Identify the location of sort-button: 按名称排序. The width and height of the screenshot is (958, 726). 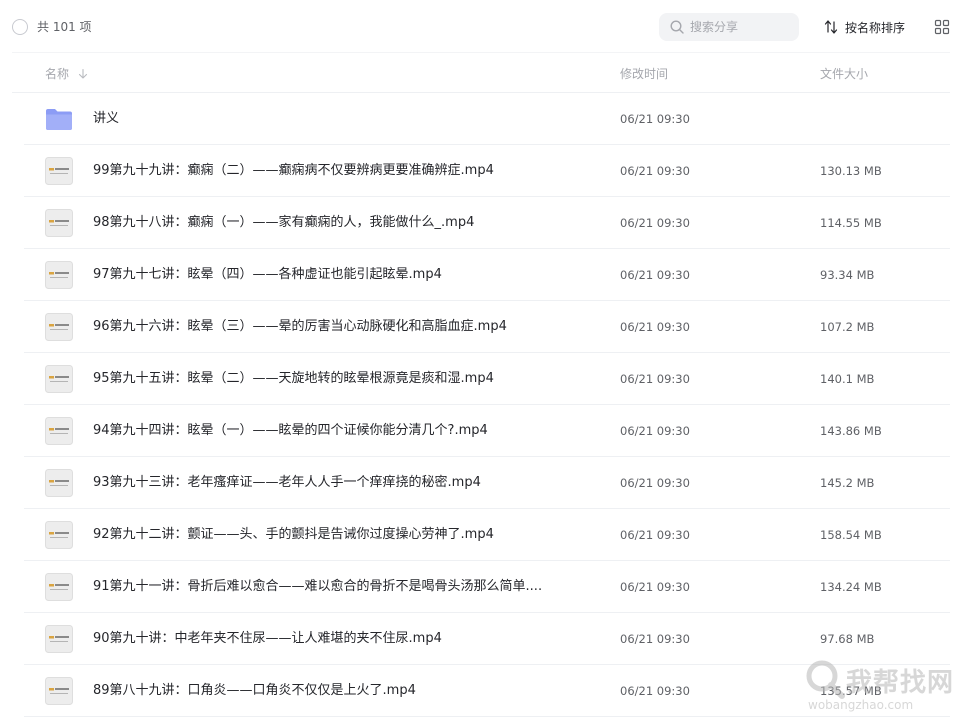
(864, 27).